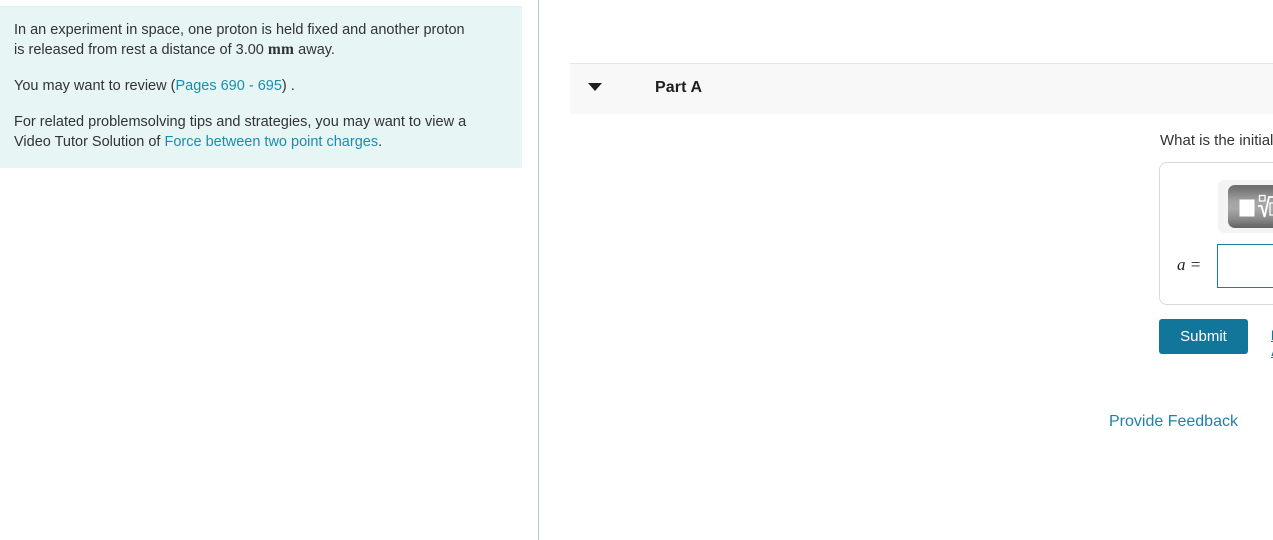 This screenshot has width=1273, height=540. I want to click on part-a-header: Part A, so click(921, 88).